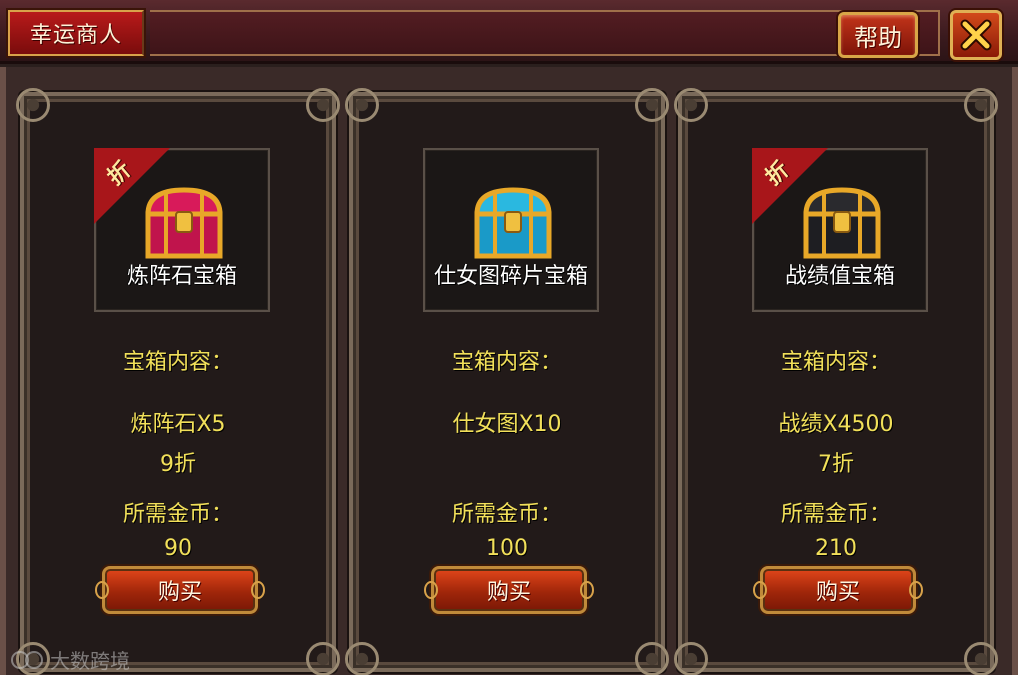 This screenshot has width=1018, height=675. What do you see at coordinates (178, 424) in the screenshot?
I see `contents-value: 炼阵石X5` at bounding box center [178, 424].